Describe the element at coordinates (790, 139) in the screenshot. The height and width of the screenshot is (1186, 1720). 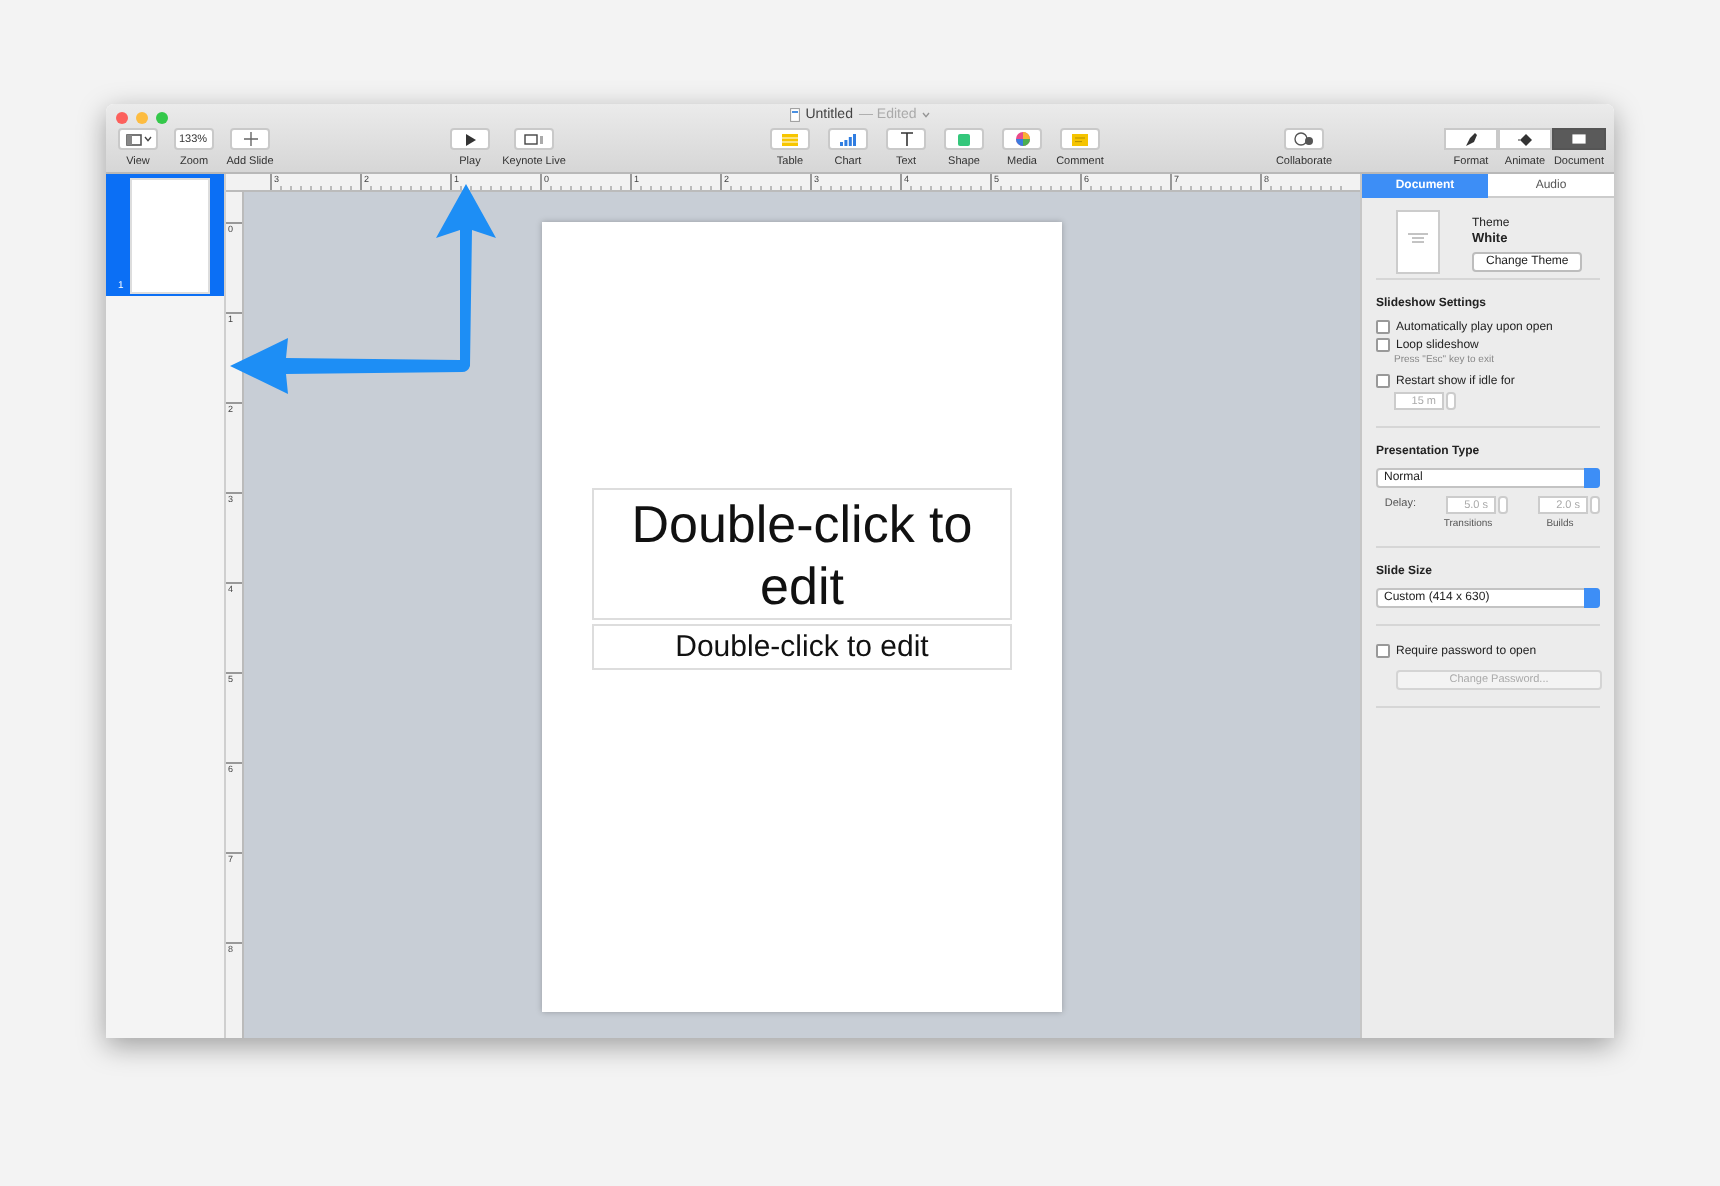
I see `table-icon` at that location.